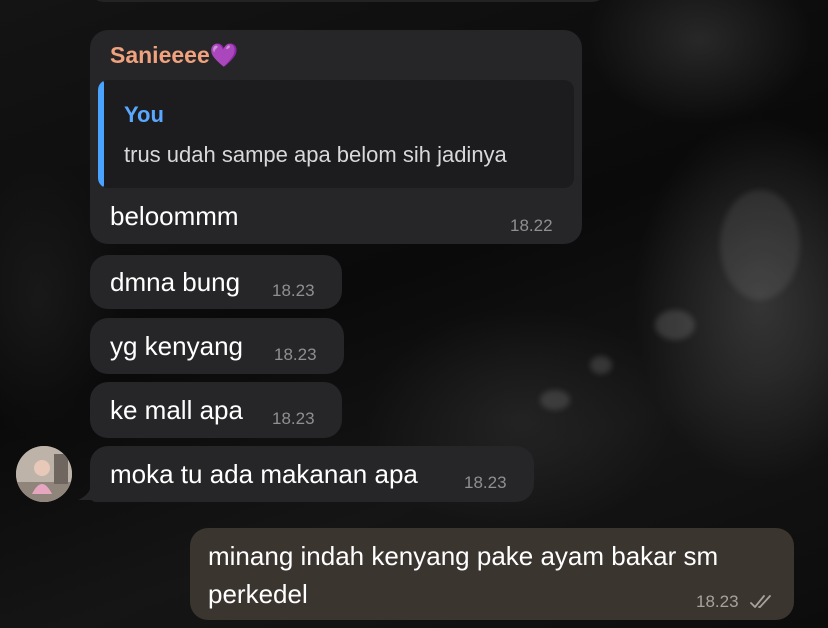  I want to click on message-bubble: moka tu ada makanan apa 18.23, so click(312, 474).